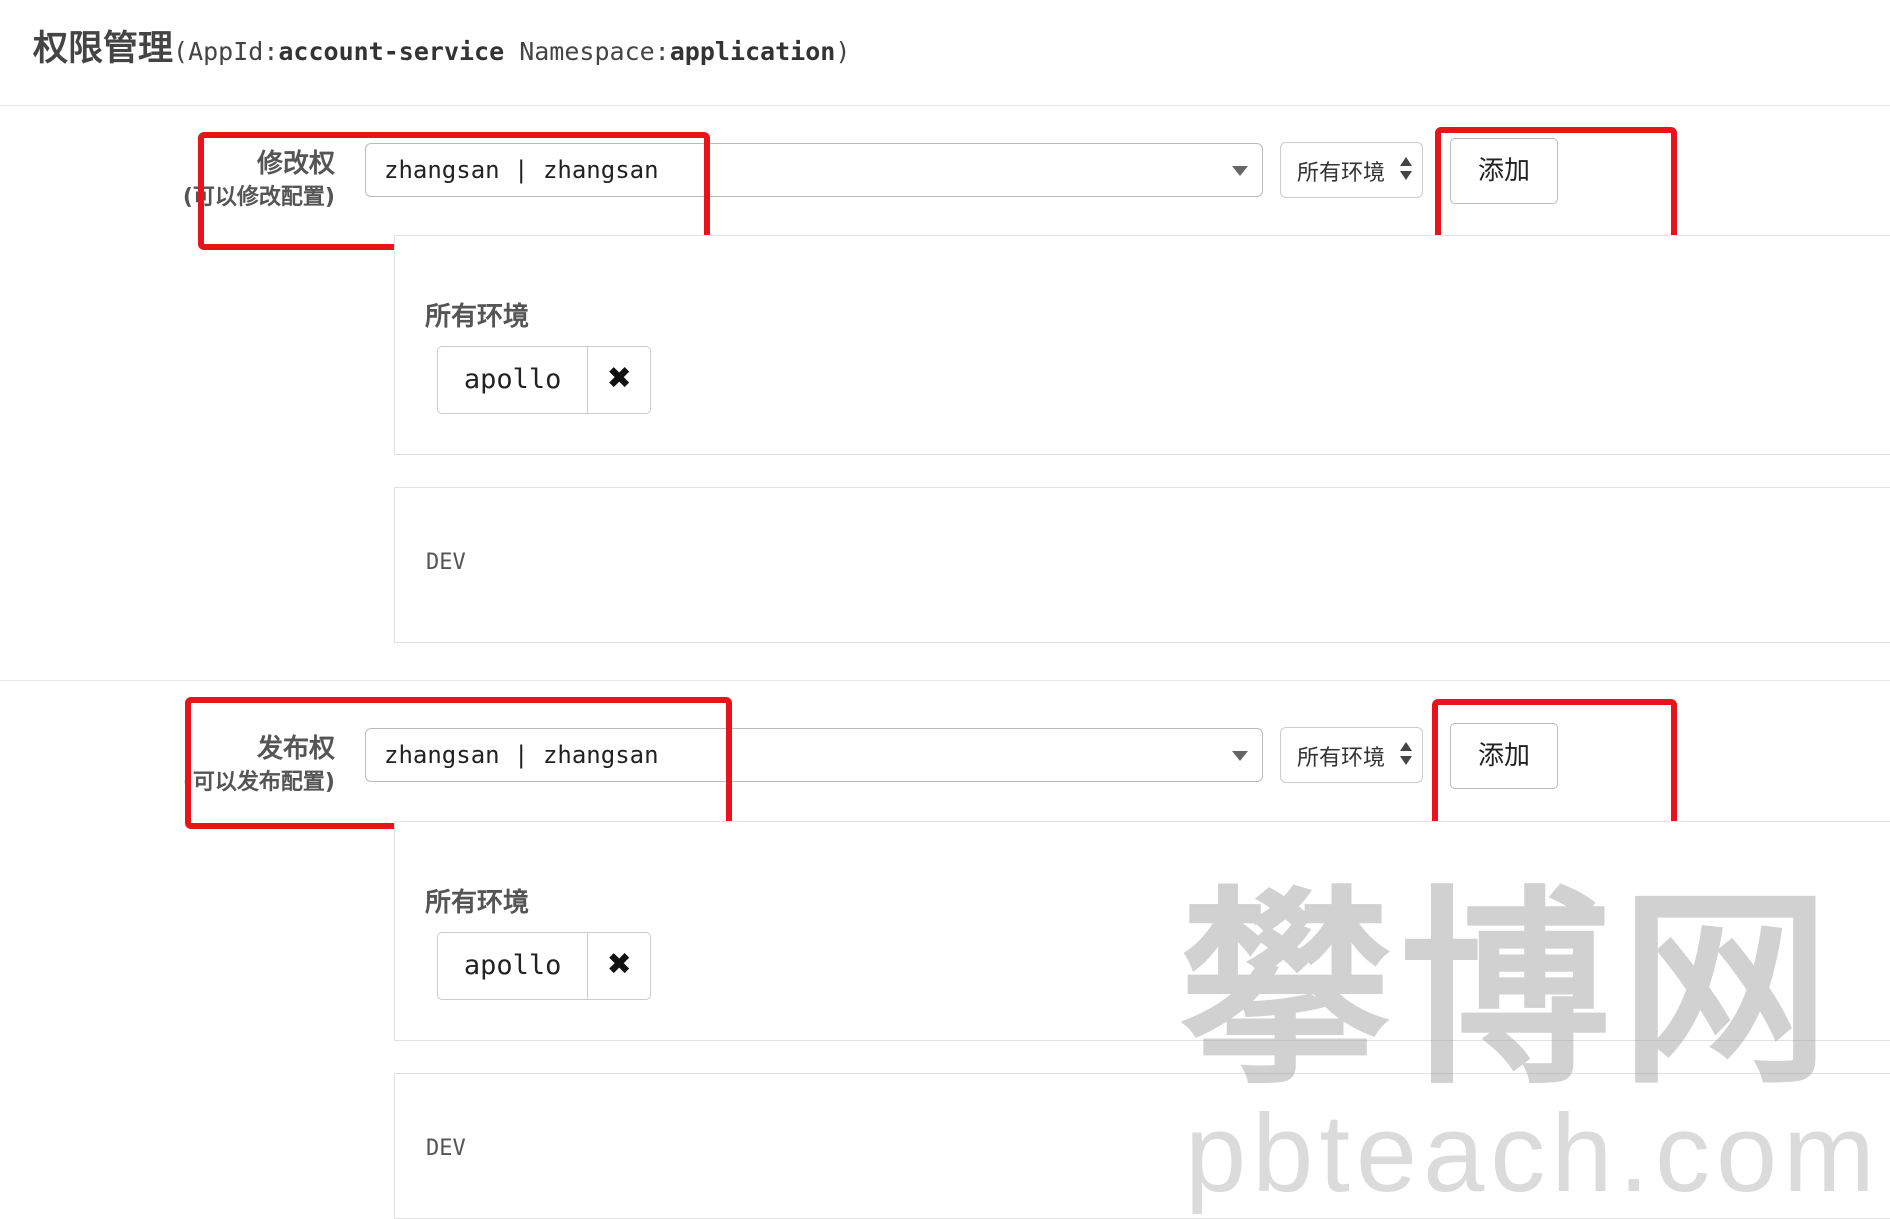 This screenshot has width=1890, height=1219. Describe the element at coordinates (295, 749) in the screenshot. I see `permission-name: 发布权` at that location.